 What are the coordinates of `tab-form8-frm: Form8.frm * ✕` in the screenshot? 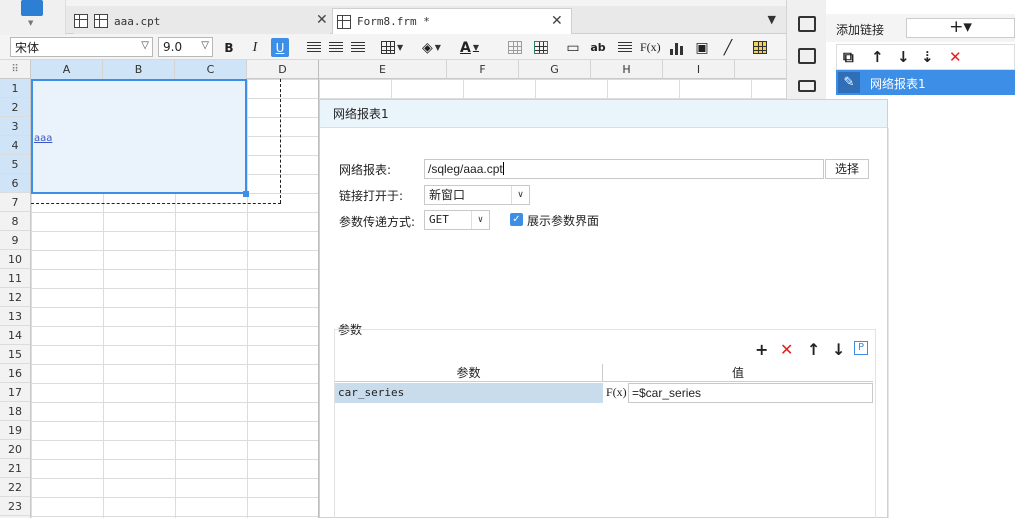 It's located at (452, 21).